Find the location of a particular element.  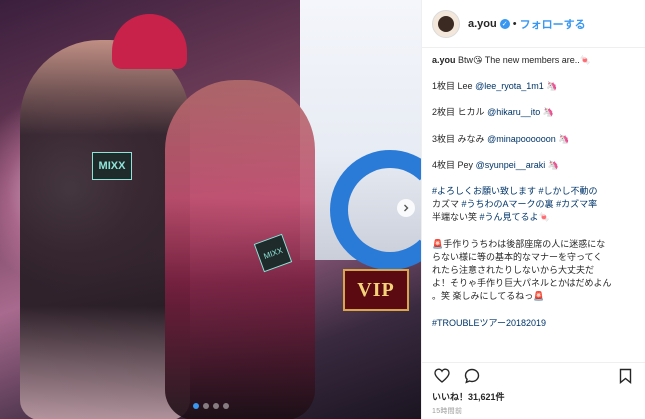

caption-line: 🚨手作りうちわは後部座席の人に迷惑にな is located at coordinates (533, 244).